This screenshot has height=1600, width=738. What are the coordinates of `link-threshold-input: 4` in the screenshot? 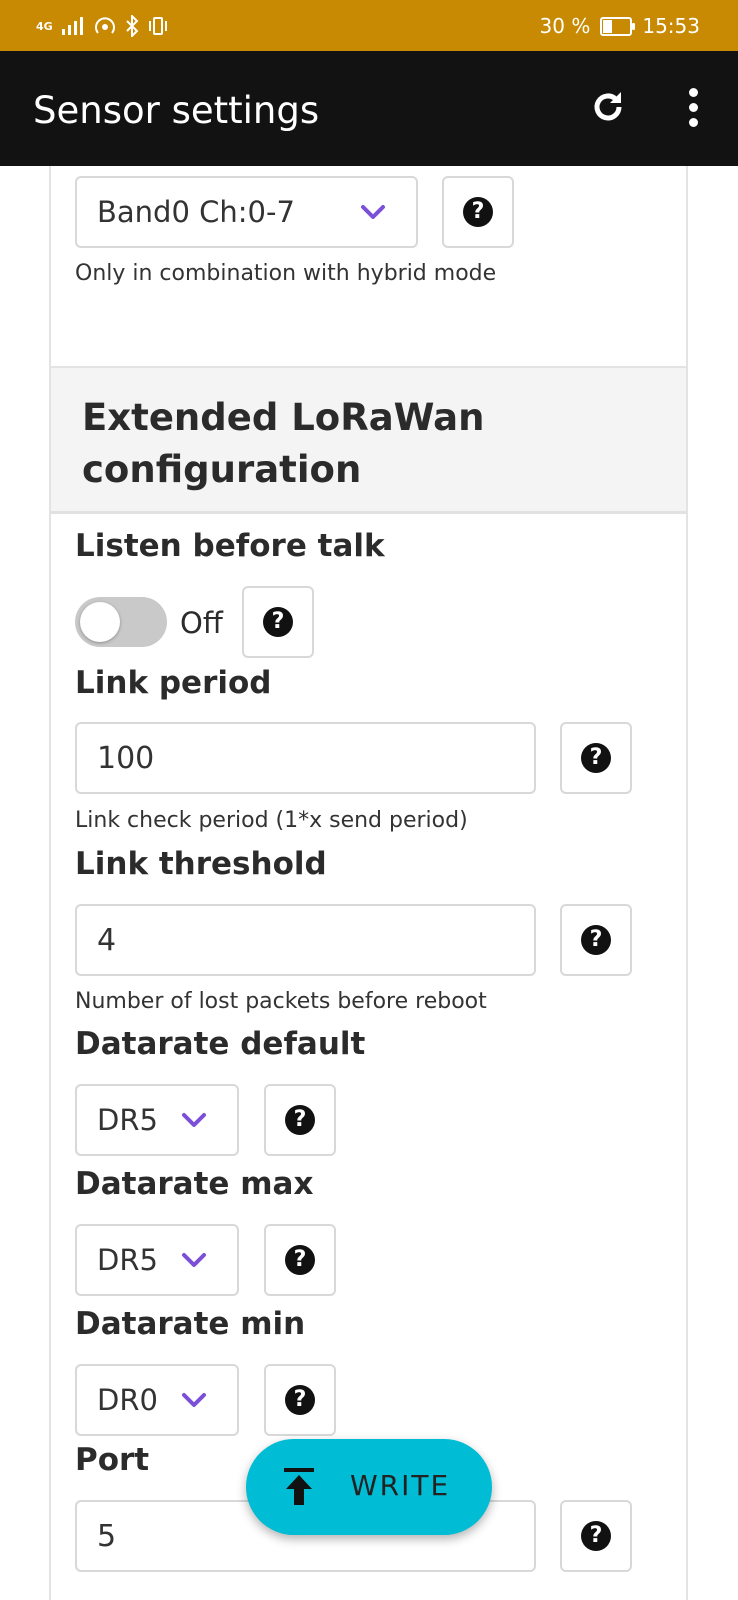 It's located at (305, 940).